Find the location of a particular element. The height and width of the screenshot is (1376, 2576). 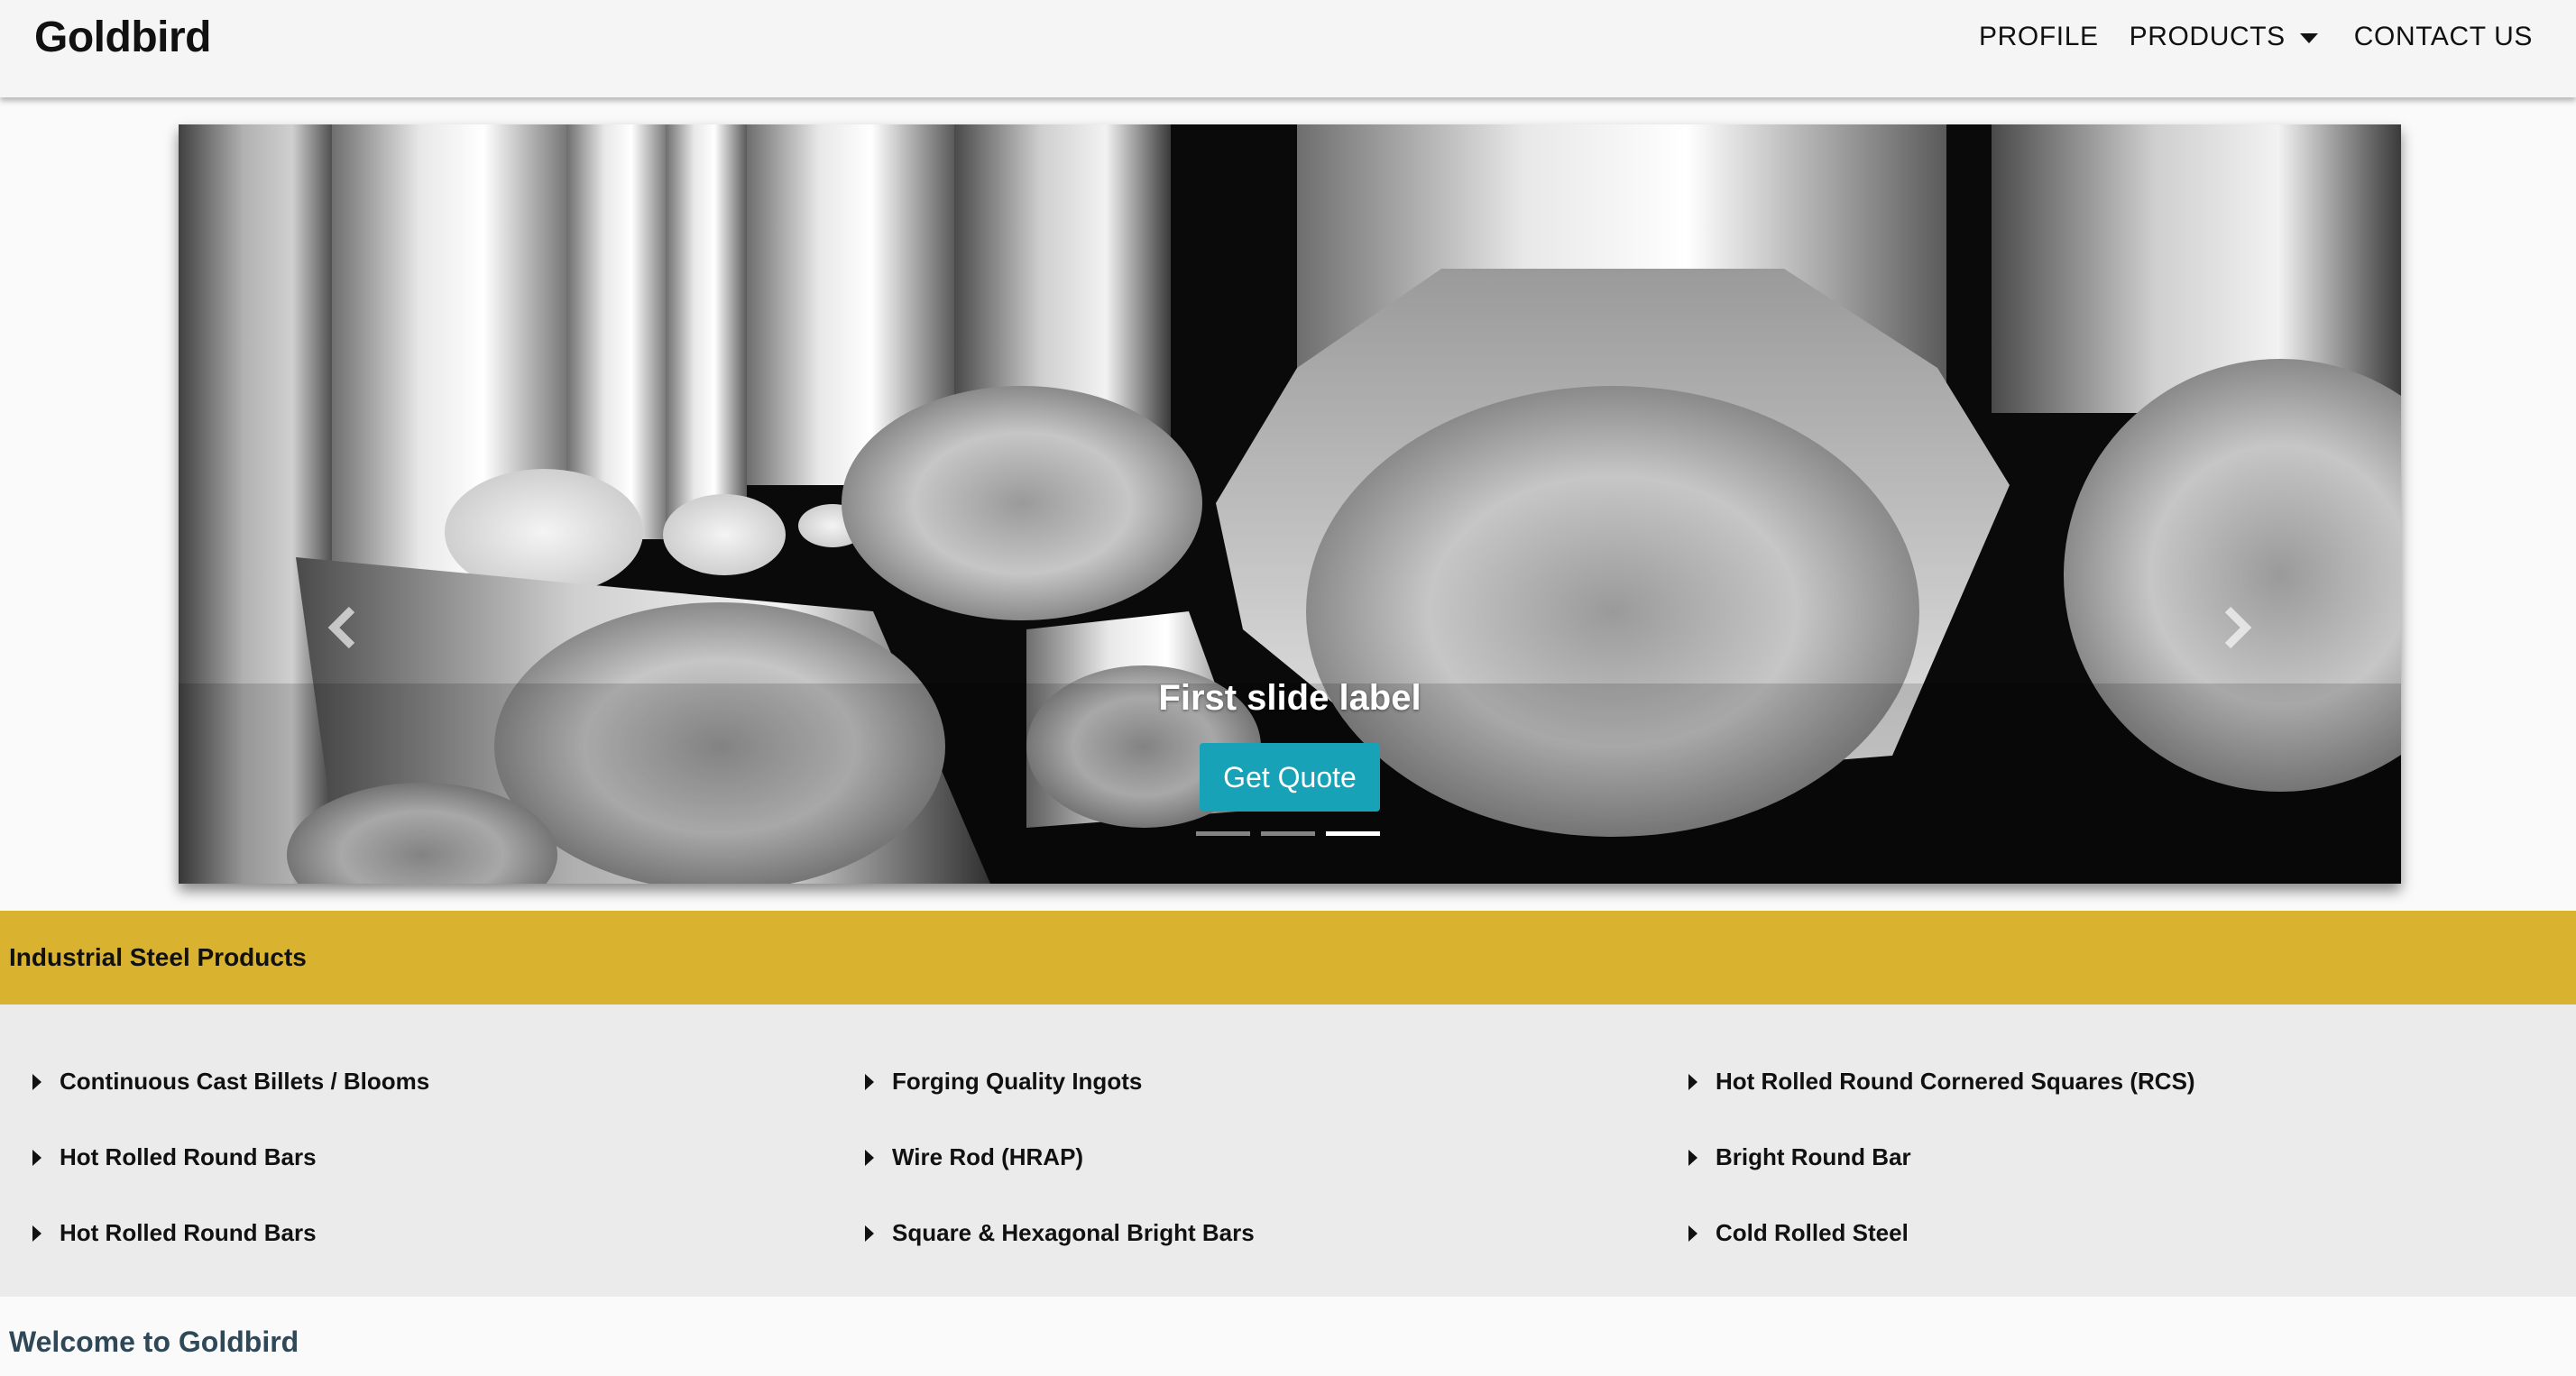

product-label: Square & Hexagonal Bright Bars is located at coordinates (1073, 1233).